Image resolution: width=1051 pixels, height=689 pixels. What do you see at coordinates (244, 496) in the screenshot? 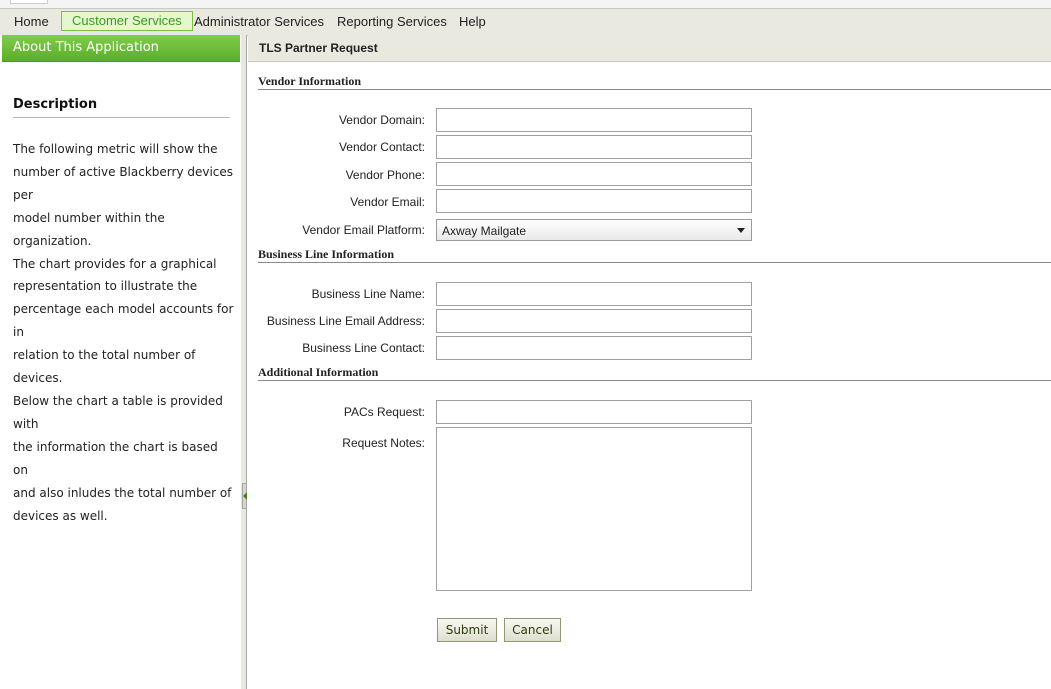
I see `collapse-arrow-icon` at bounding box center [244, 496].